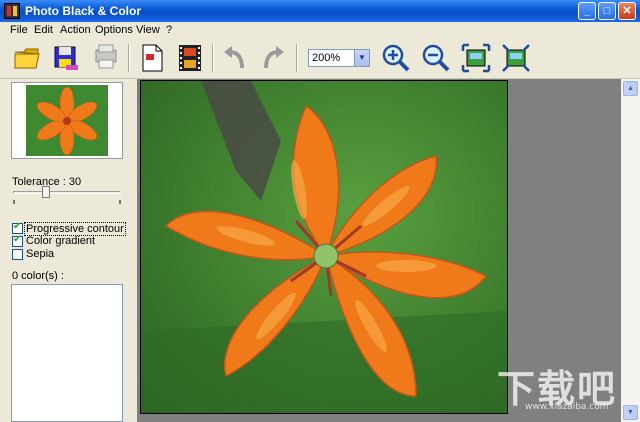  Describe the element at coordinates (152, 58) in the screenshot. I see `document-icon` at that location.